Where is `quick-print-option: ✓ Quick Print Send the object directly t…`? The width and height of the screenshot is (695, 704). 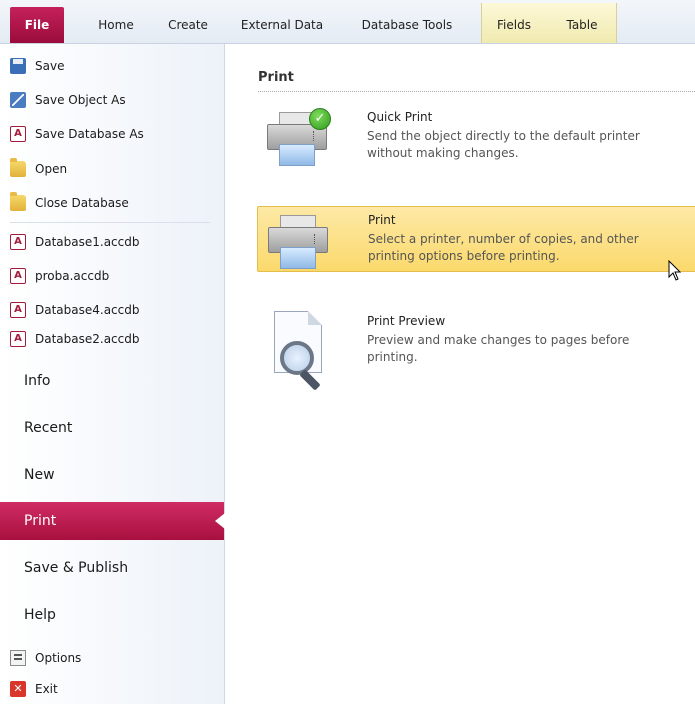
quick-print-option: ✓ Quick Print Send the object directly t… is located at coordinates (476, 137).